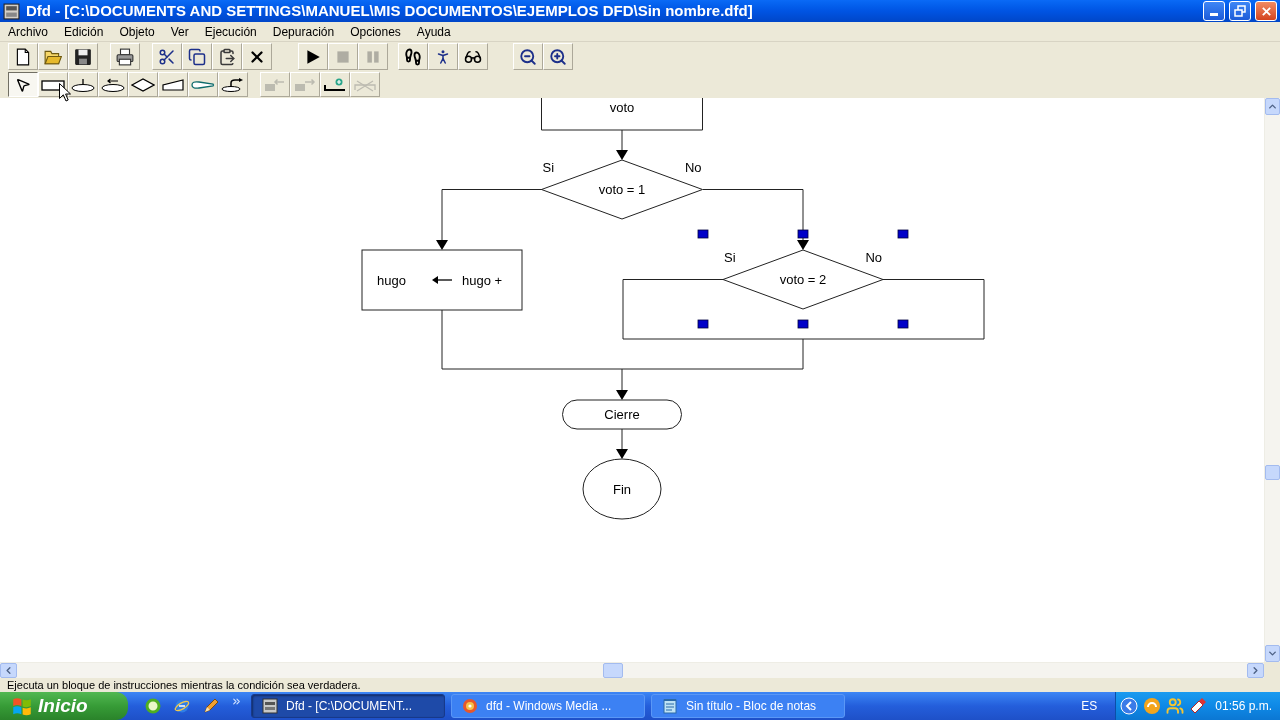 Image resolution: width=1280 pixels, height=720 pixels. I want to click on printer-icon, so click(125, 56).